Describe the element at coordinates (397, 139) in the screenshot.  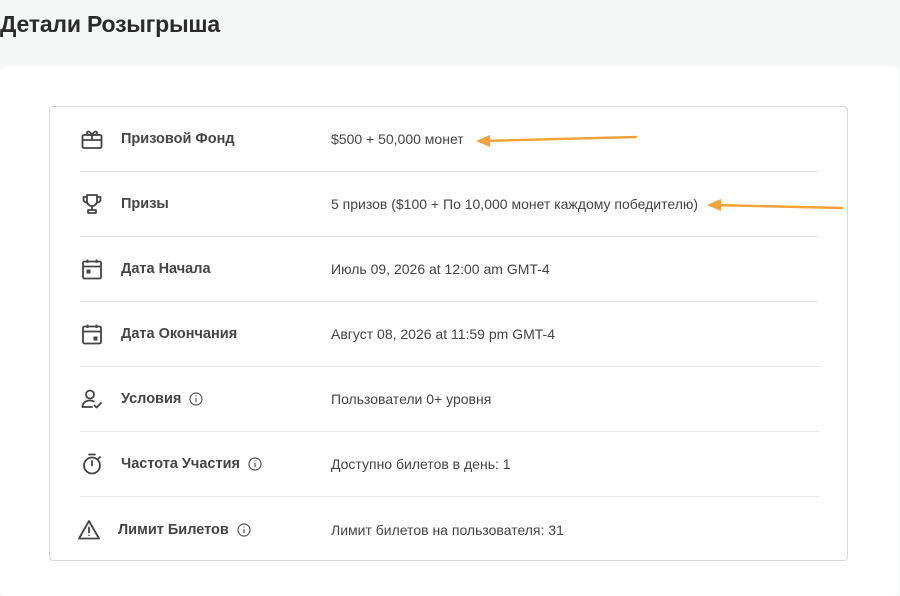
I see `detail-value: $500 + 50,000 монет` at that location.